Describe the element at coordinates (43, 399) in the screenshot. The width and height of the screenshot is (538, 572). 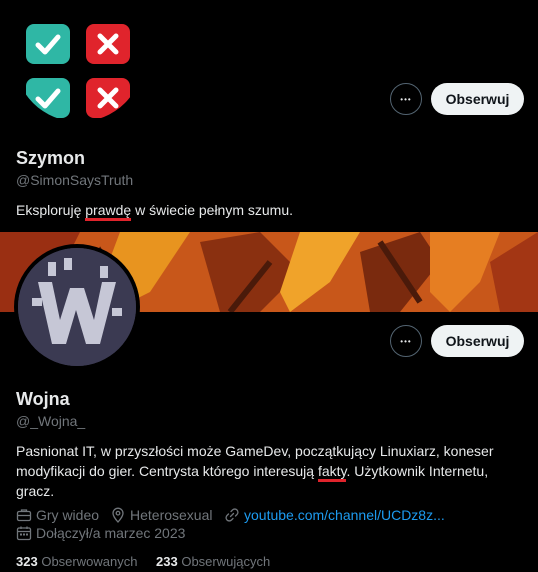
I see `display-name: Wojna` at that location.